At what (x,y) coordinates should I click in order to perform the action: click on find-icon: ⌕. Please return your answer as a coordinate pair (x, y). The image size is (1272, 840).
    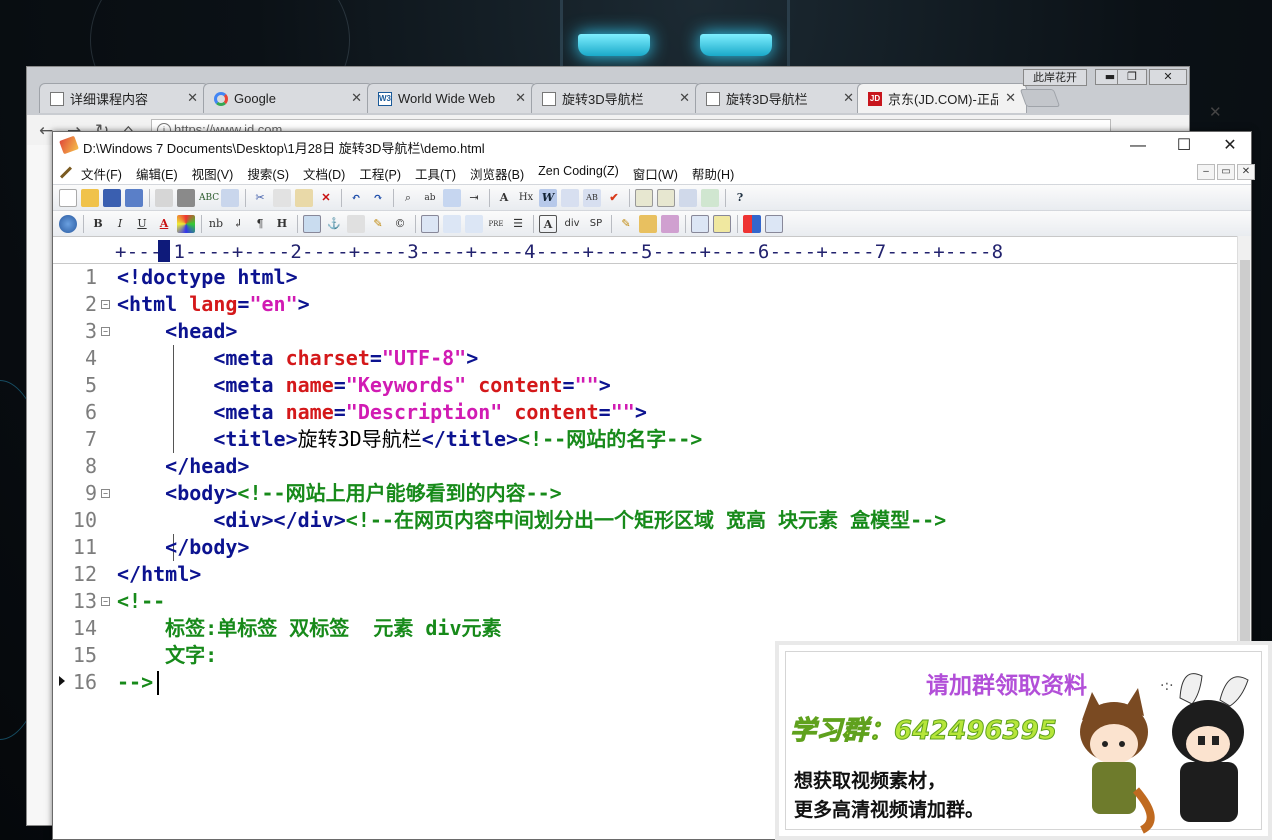
    Looking at the image, I should click on (408, 198).